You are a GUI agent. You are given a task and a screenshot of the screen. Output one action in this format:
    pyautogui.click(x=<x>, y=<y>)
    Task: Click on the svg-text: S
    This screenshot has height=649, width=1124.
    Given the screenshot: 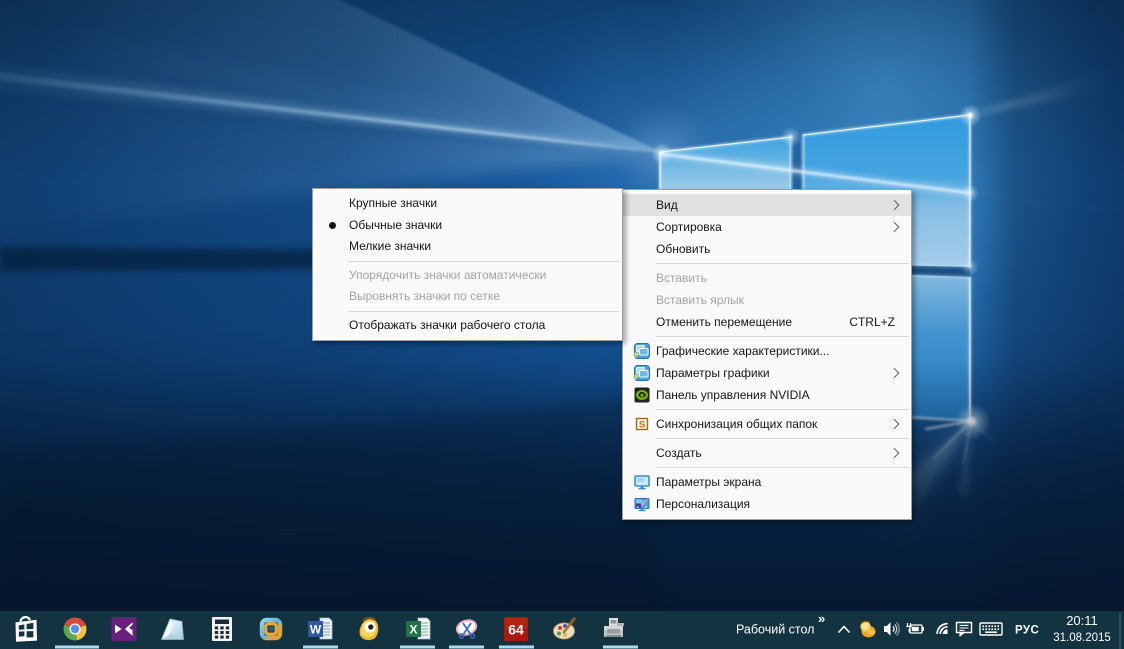 What is the action you would take?
    pyautogui.click(x=642, y=425)
    